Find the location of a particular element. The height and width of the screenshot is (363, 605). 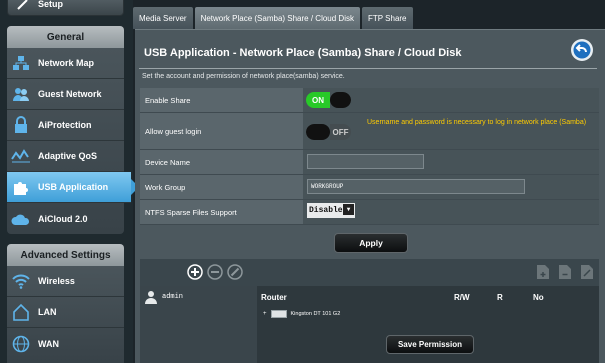

user-list: admin is located at coordinates (198, 324).